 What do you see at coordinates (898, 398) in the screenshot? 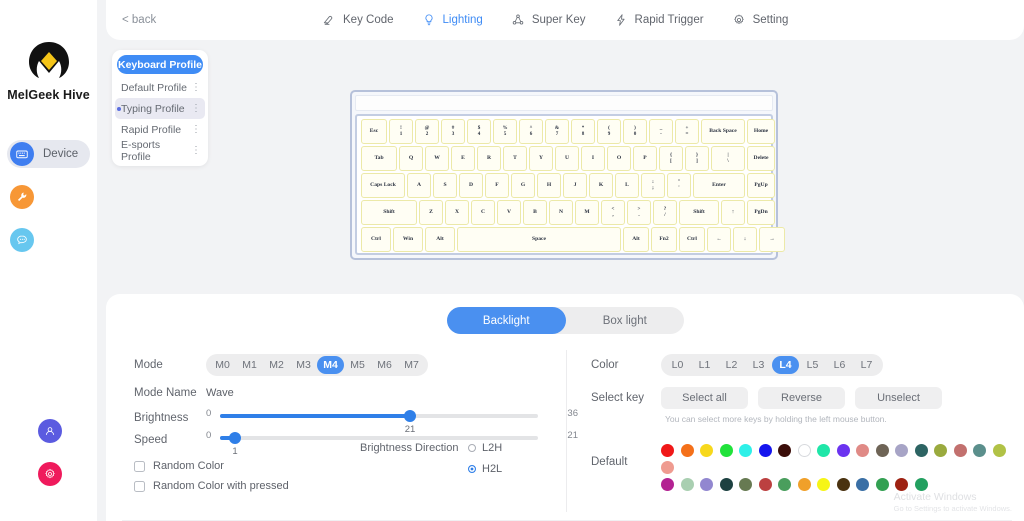
I see `unselect-button: Unselect` at bounding box center [898, 398].